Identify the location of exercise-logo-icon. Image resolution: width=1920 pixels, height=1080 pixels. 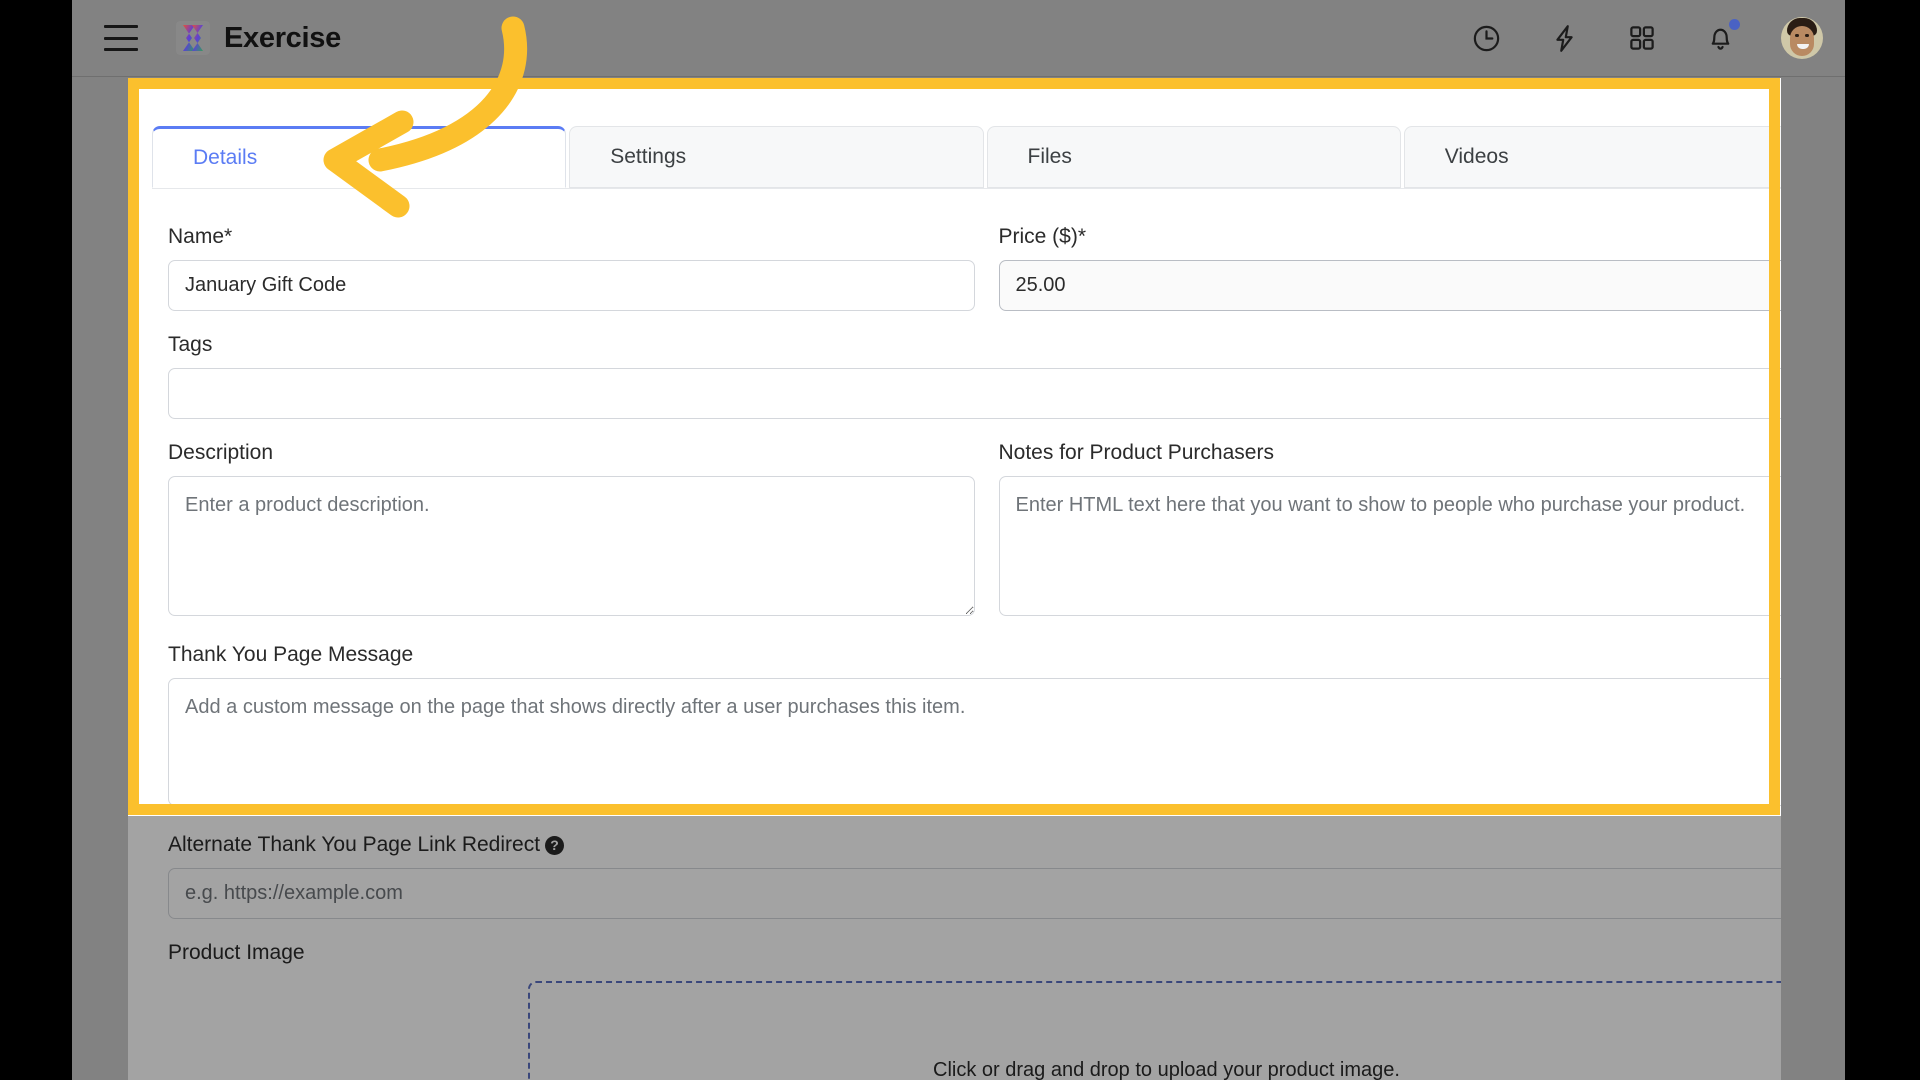
(193, 38).